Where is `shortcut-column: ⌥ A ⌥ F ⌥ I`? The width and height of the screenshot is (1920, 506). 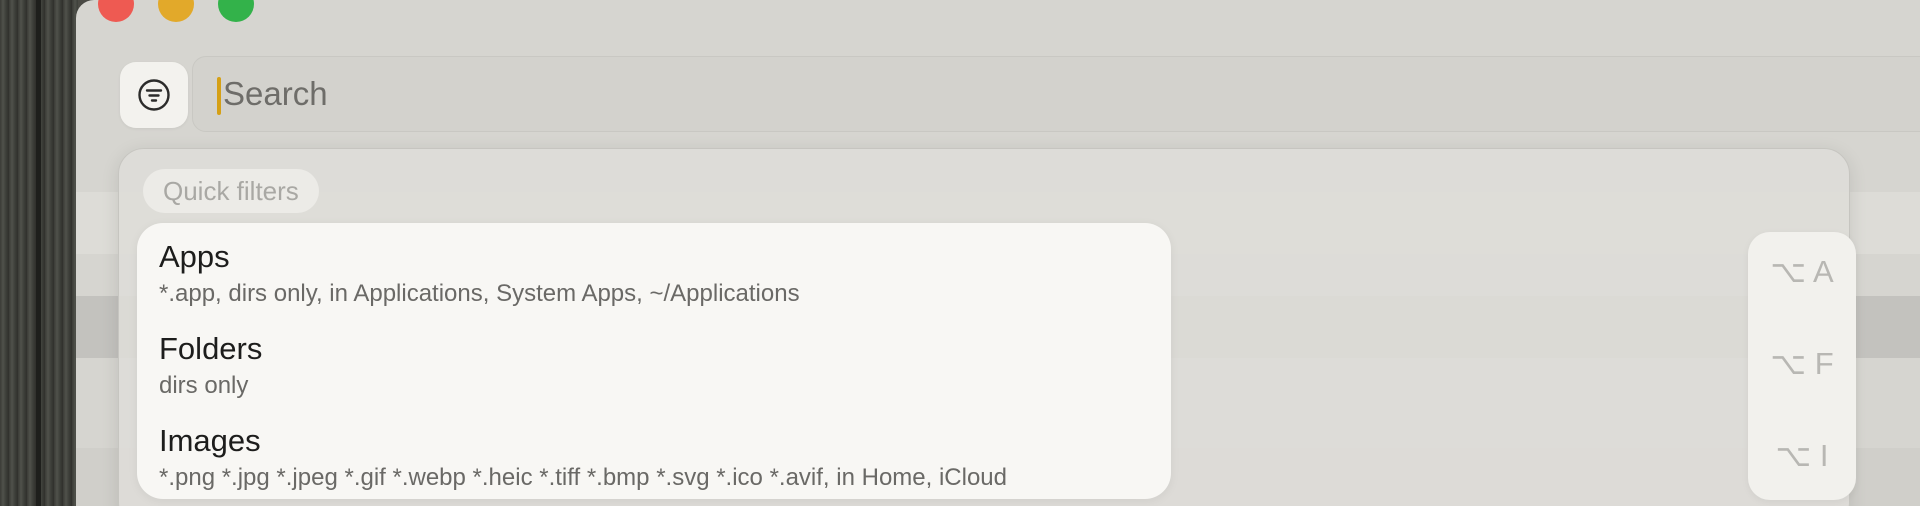
shortcut-column: ⌥ A ⌥ F ⌥ I is located at coordinates (1802, 366).